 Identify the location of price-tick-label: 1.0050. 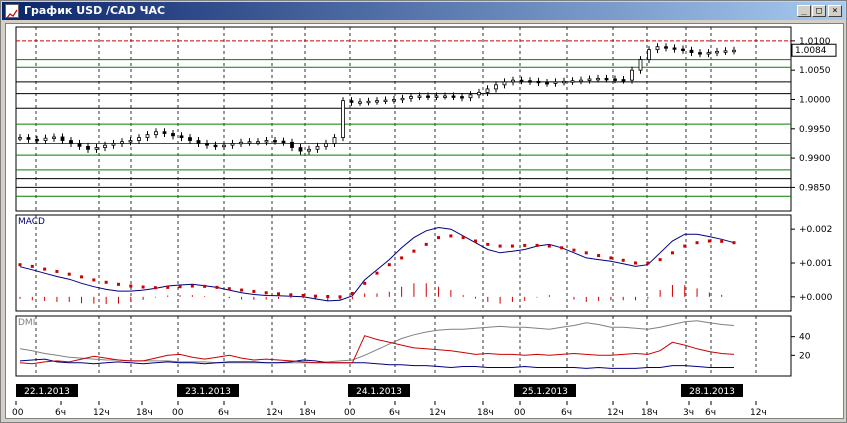
(815, 71).